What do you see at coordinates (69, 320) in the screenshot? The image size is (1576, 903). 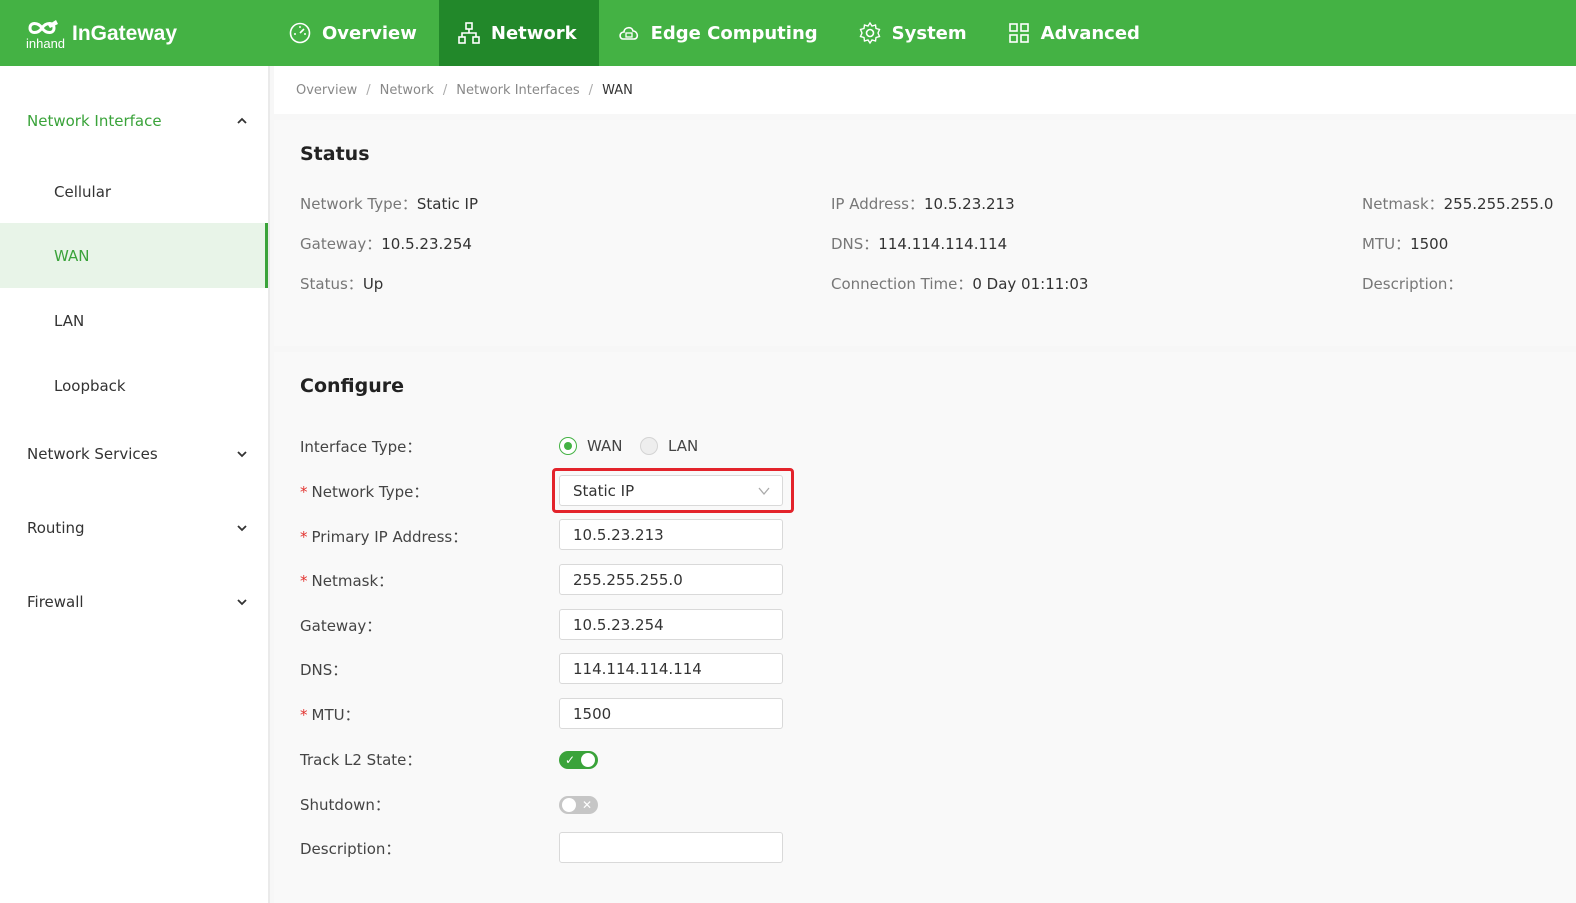 I see `sidebar-item-label: LAN` at bounding box center [69, 320].